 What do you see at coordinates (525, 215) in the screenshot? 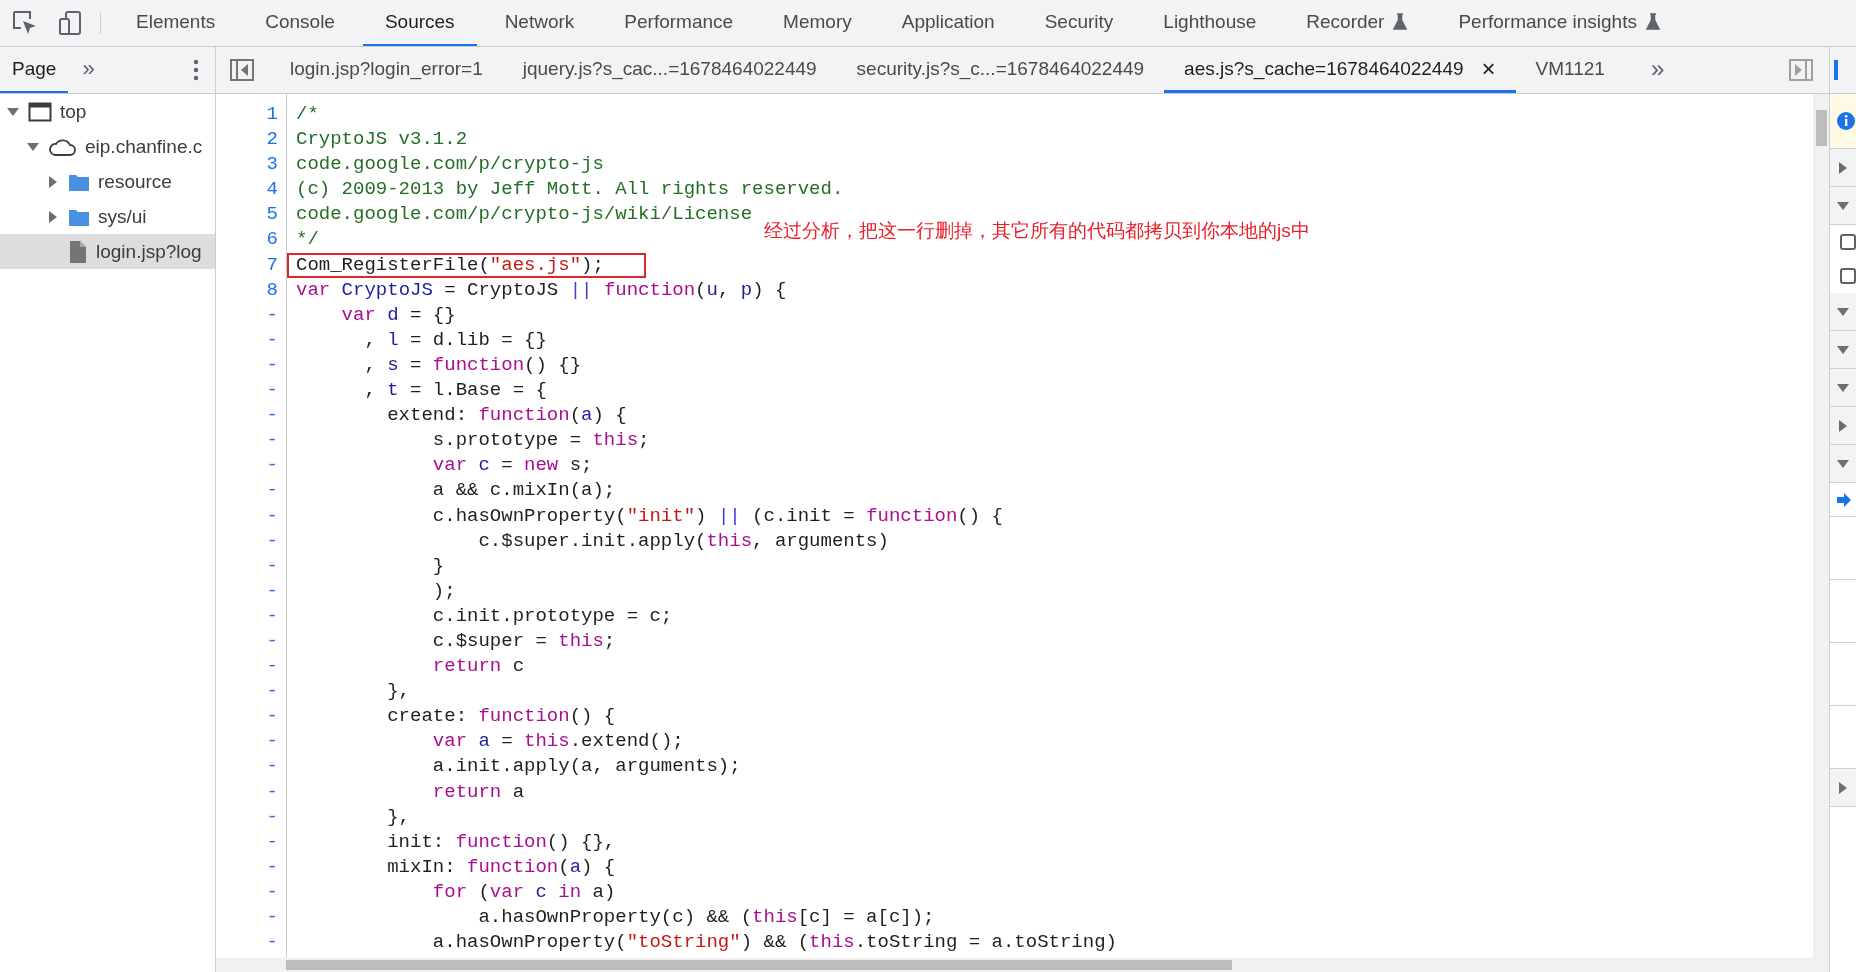
I see `code-line: code.google.com/p/crypto-js/wiki/License` at bounding box center [525, 215].